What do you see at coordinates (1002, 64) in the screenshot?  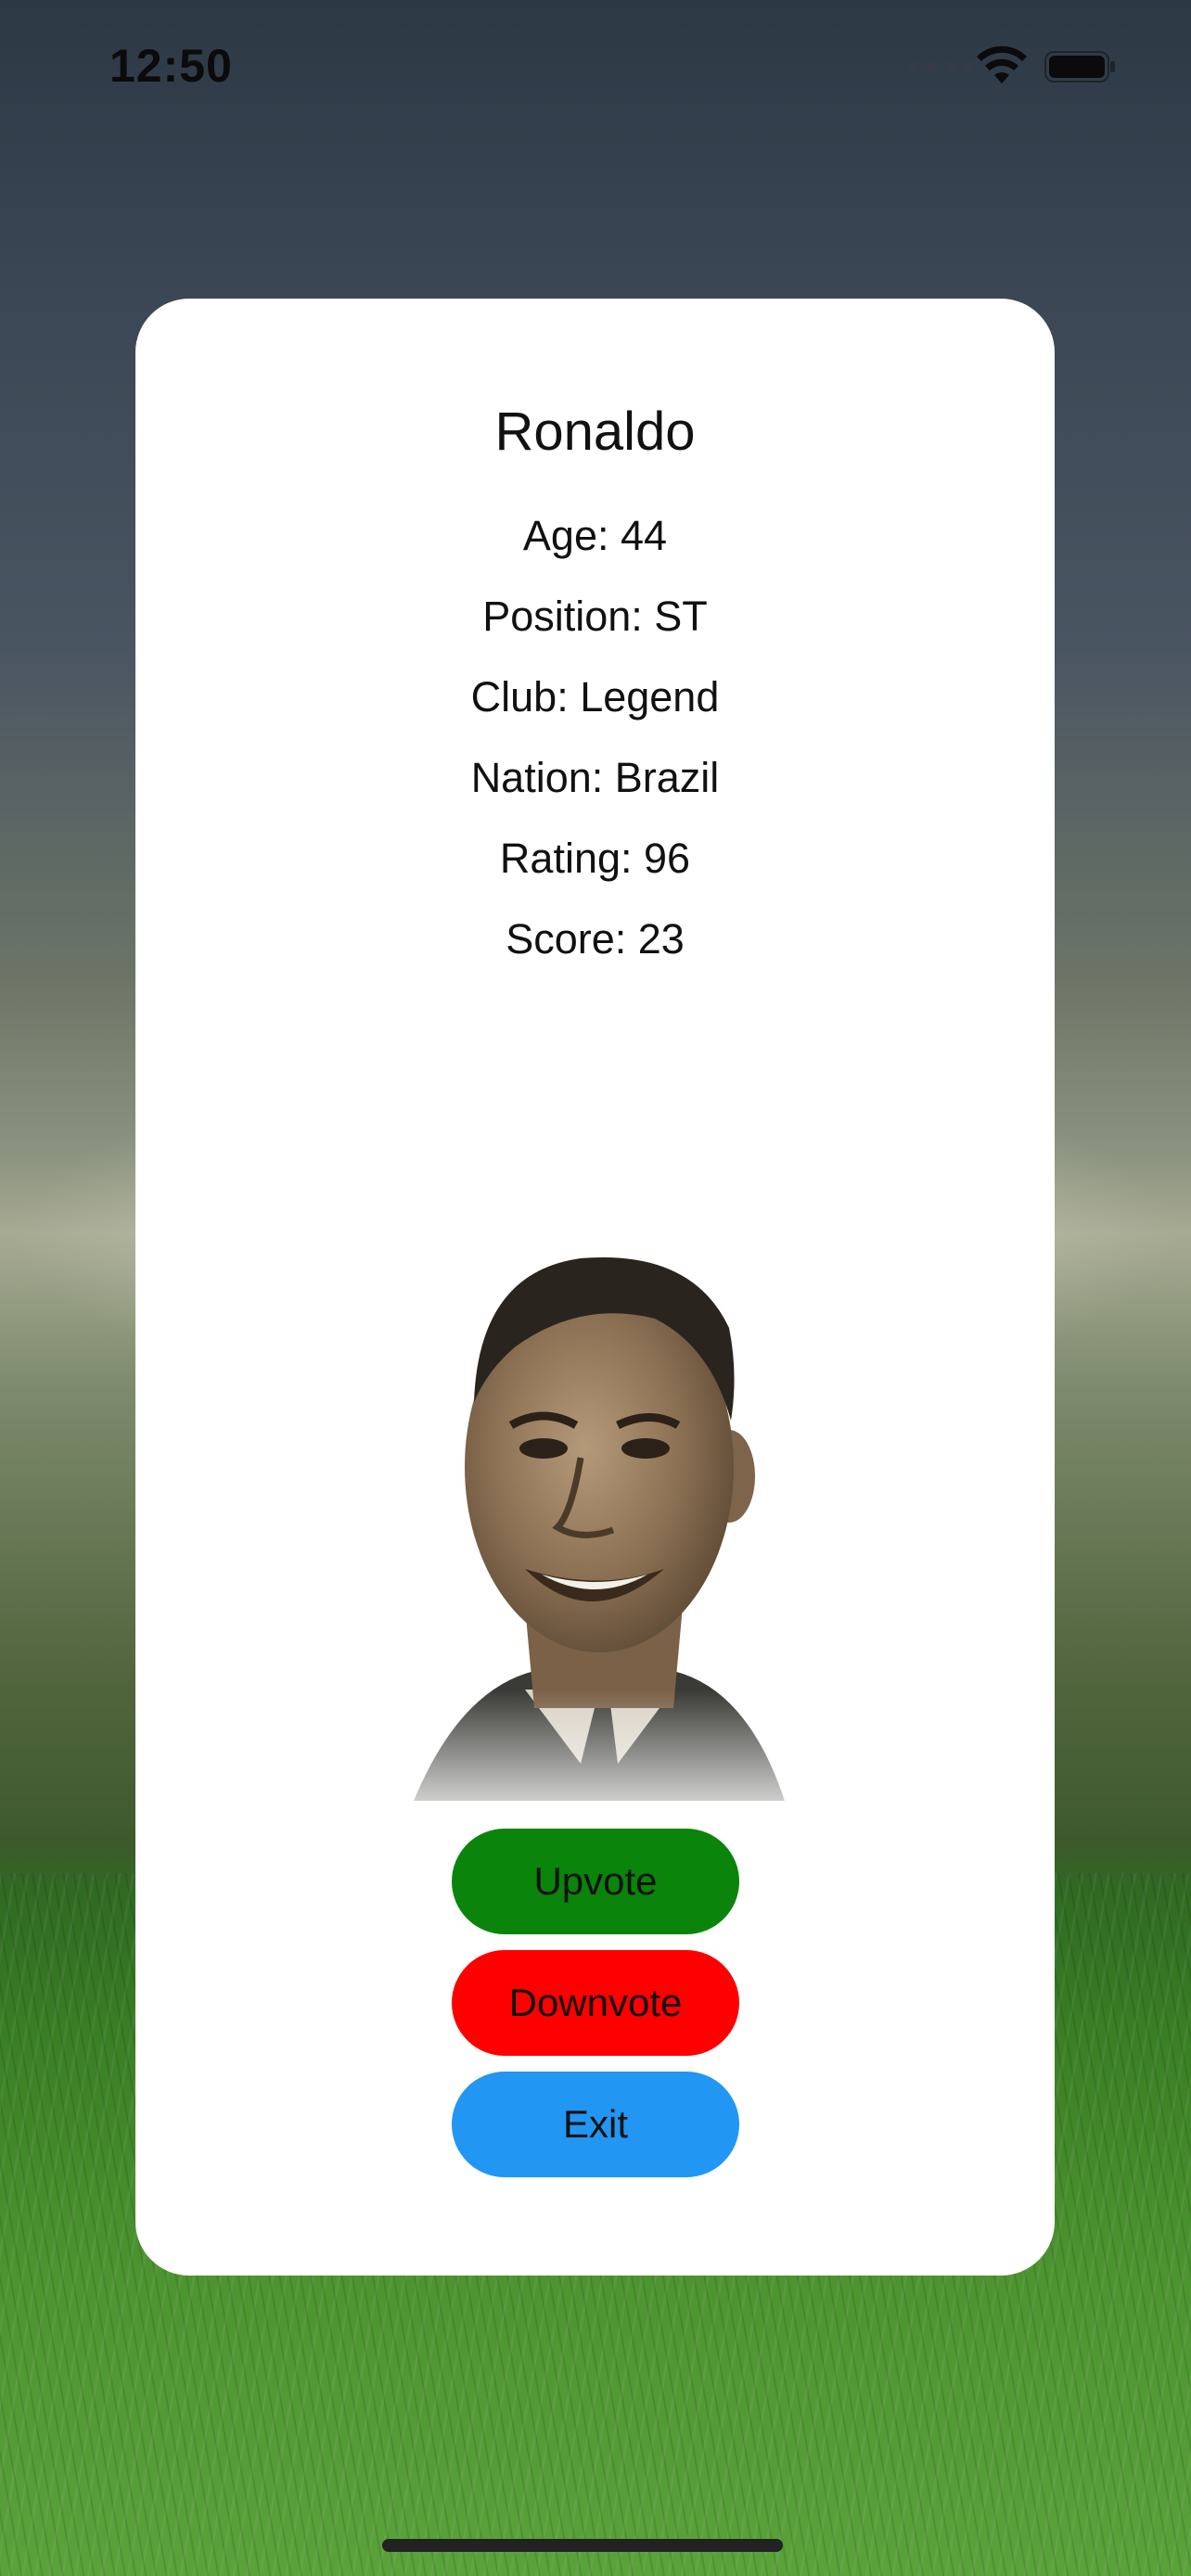 I see `wifi-icon` at bounding box center [1002, 64].